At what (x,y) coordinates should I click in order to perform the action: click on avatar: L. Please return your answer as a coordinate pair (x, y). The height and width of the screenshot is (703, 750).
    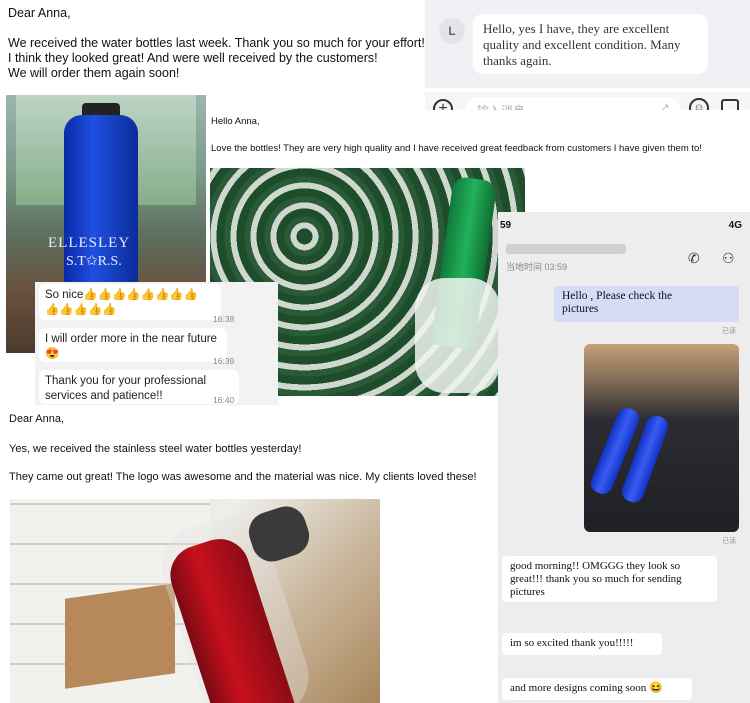
    Looking at the image, I should click on (452, 31).